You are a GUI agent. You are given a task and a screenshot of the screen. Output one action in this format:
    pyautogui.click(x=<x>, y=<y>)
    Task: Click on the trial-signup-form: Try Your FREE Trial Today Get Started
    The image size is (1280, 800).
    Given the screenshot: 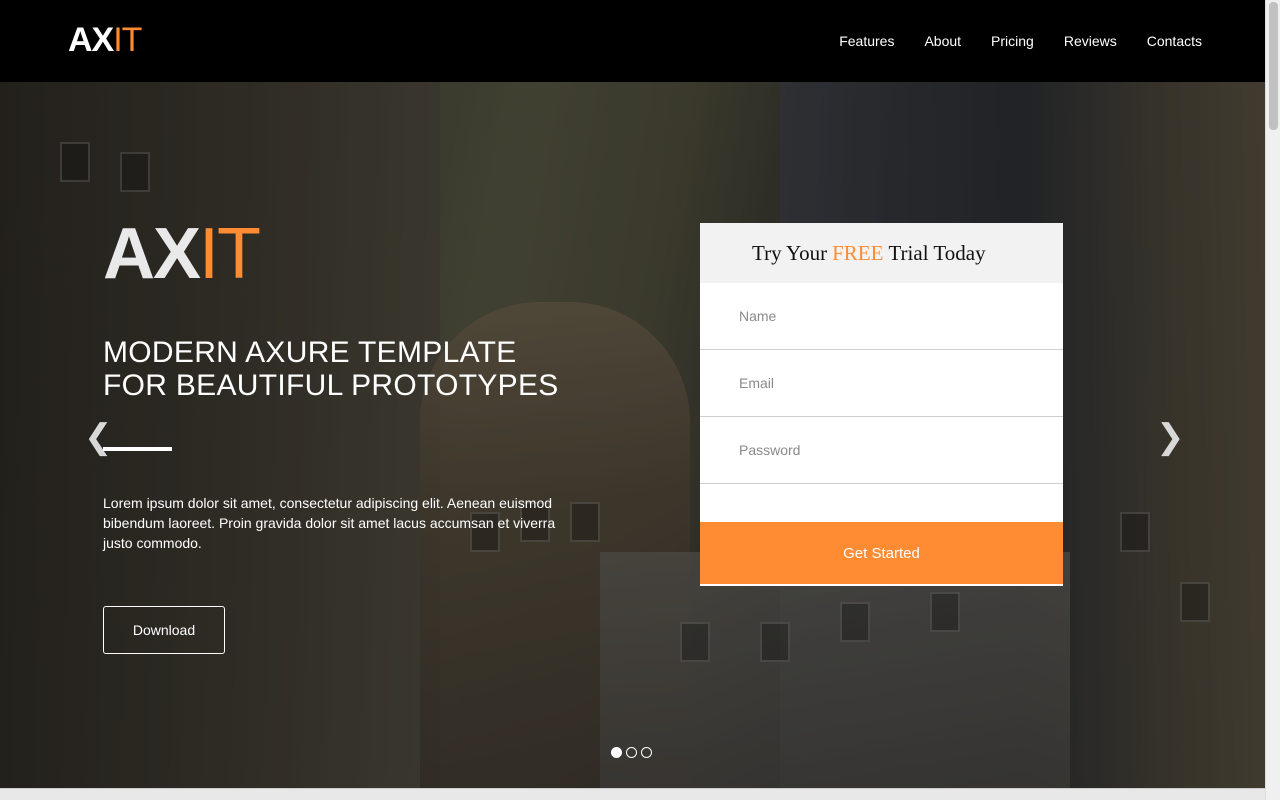 What is the action you would take?
    pyautogui.click(x=881, y=404)
    